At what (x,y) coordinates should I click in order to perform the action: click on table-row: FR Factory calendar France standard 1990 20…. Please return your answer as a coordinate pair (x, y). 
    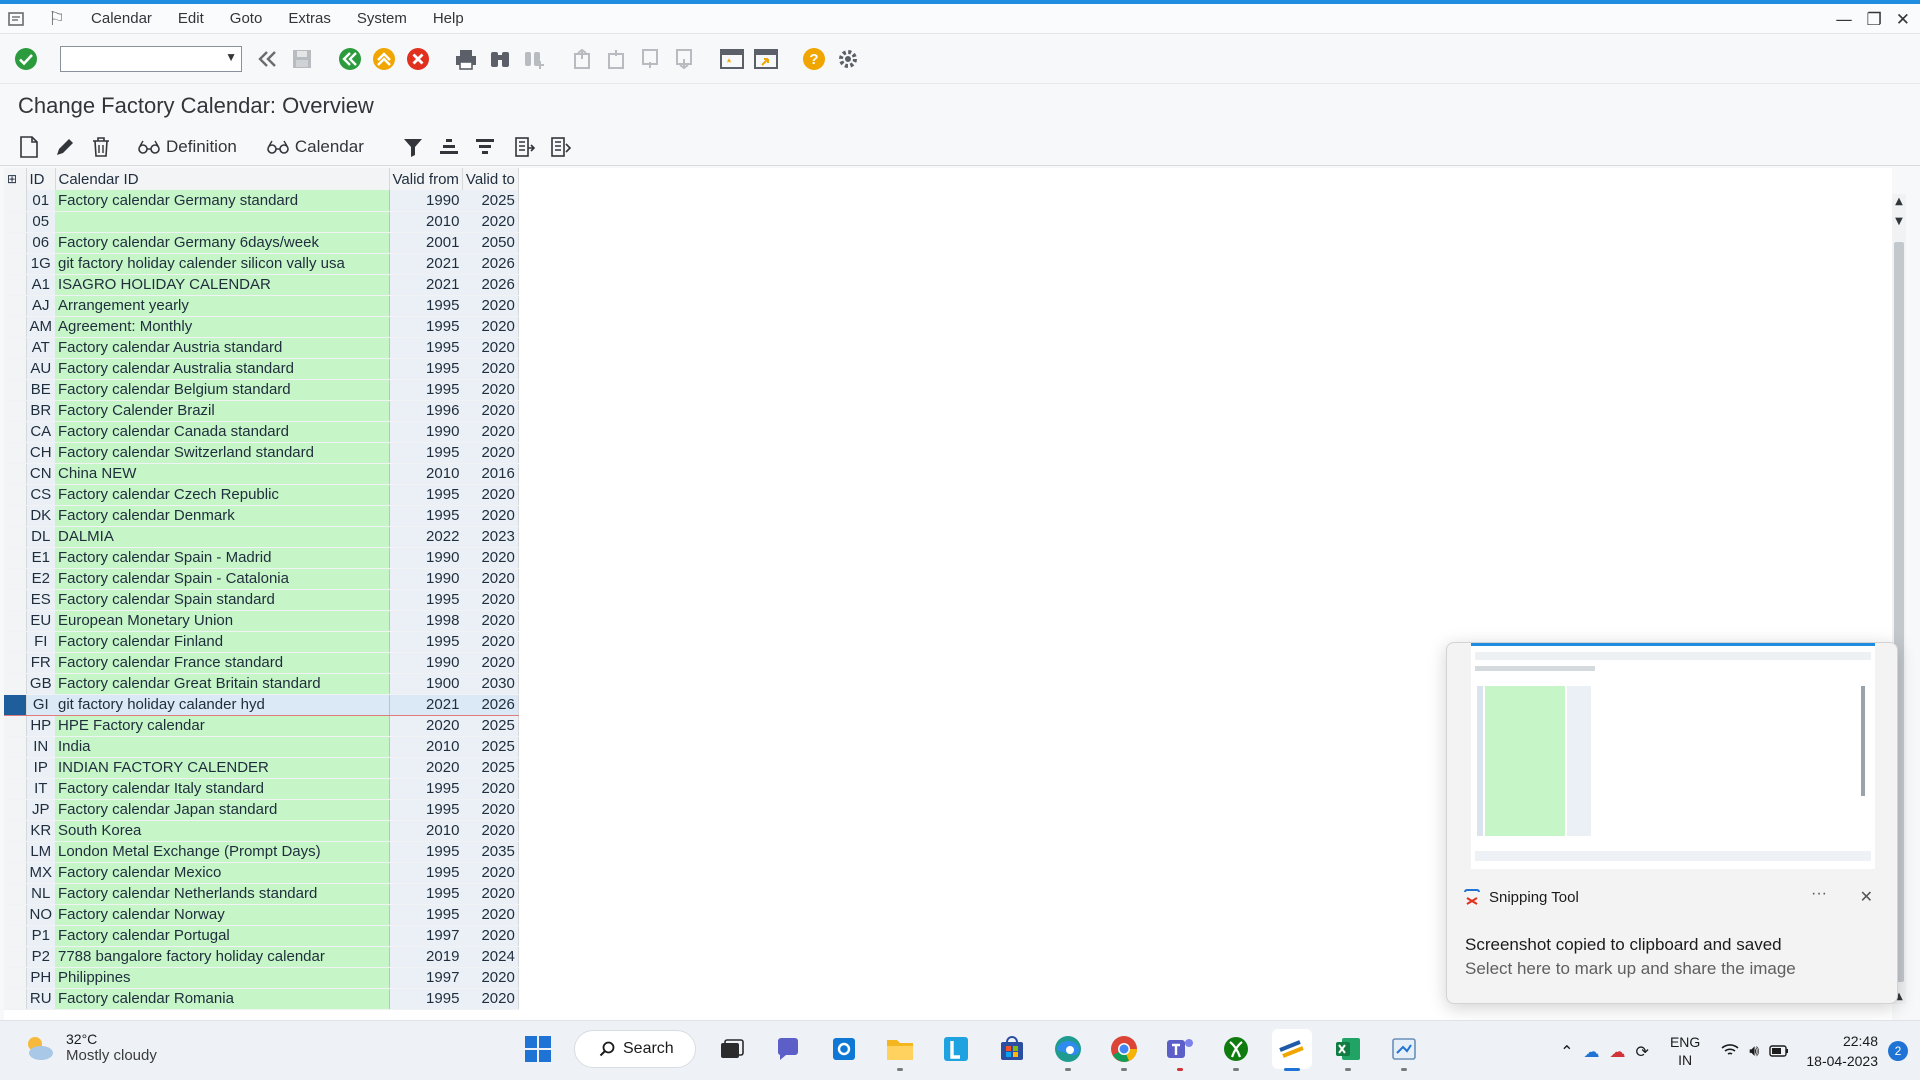
    Looking at the image, I should click on (261, 663).